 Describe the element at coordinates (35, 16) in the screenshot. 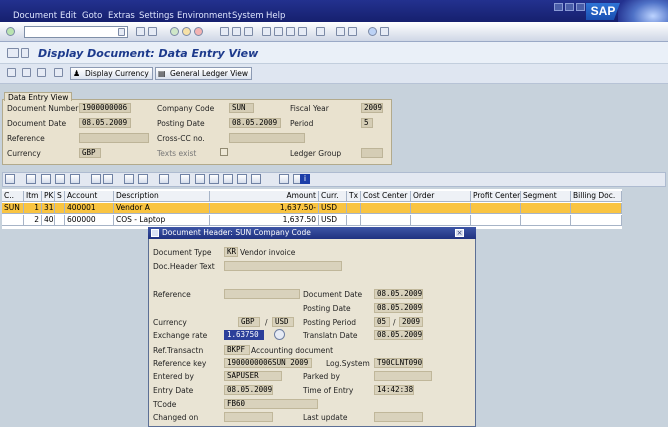

I see `menu-document: Document` at that location.